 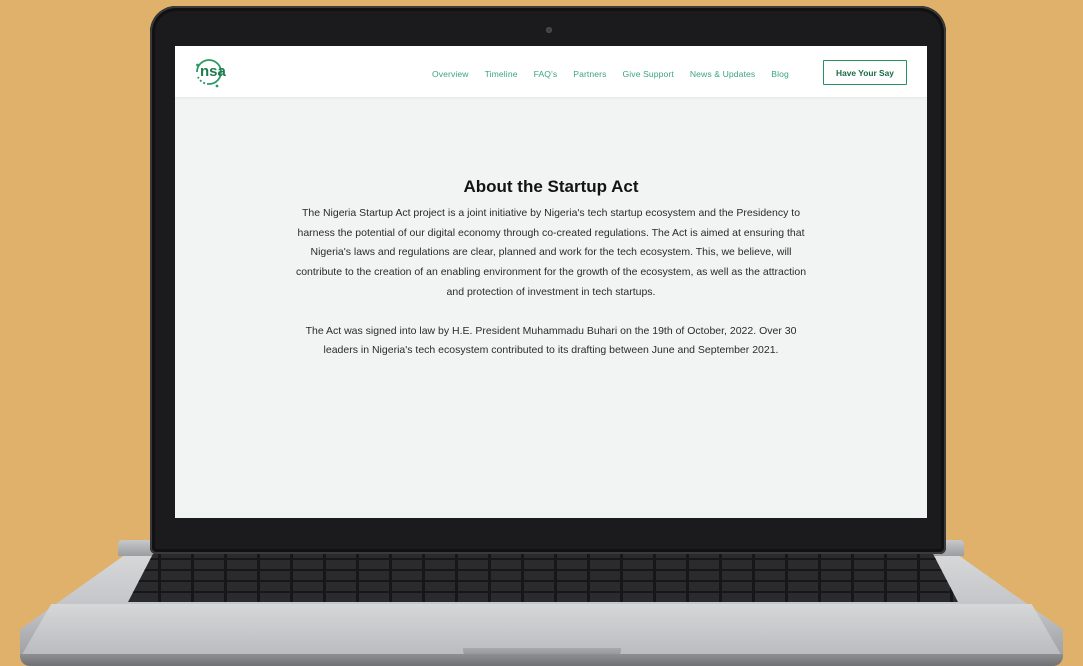 What do you see at coordinates (780, 74) in the screenshot?
I see `nav-blog: Blog` at bounding box center [780, 74].